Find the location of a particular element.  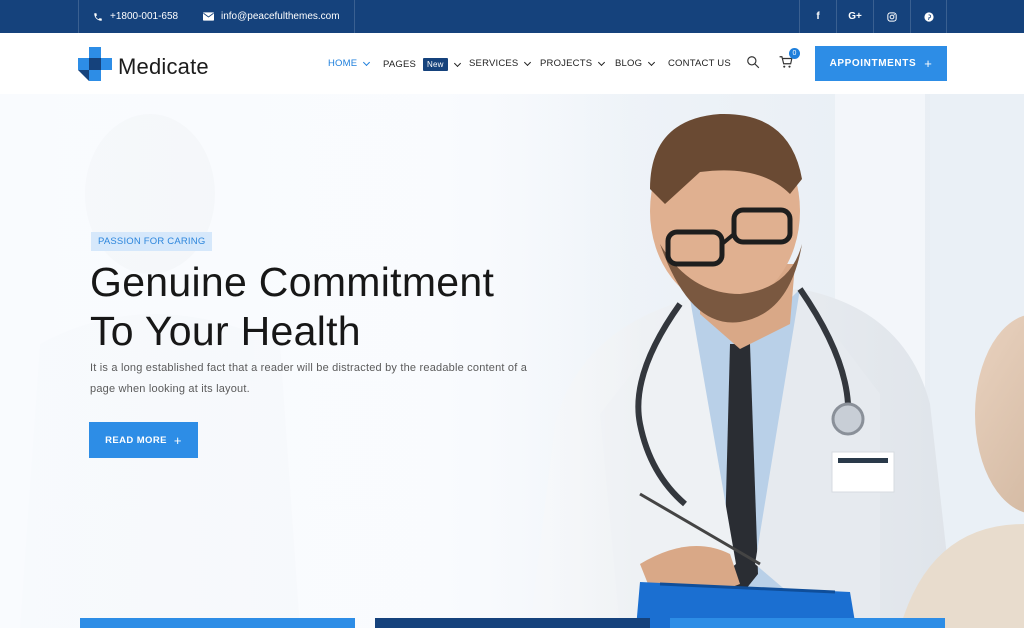

read-more-label: READ MORE is located at coordinates (136, 440).